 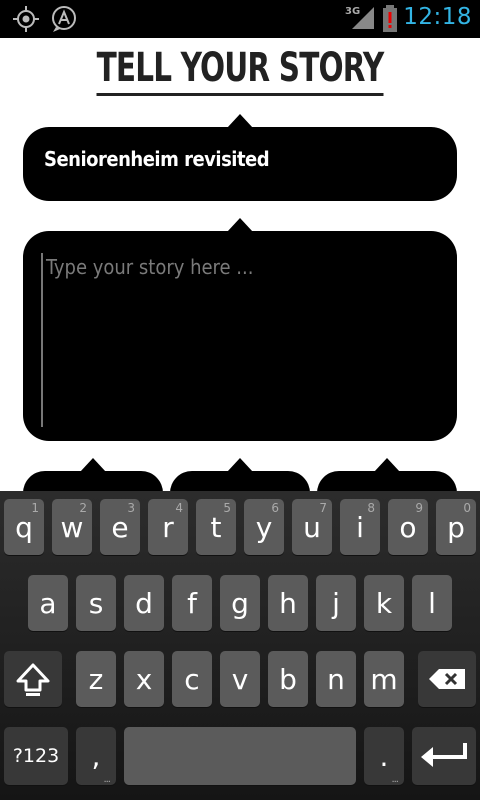 I want to click on key-w: 2w, so click(x=72, y=527).